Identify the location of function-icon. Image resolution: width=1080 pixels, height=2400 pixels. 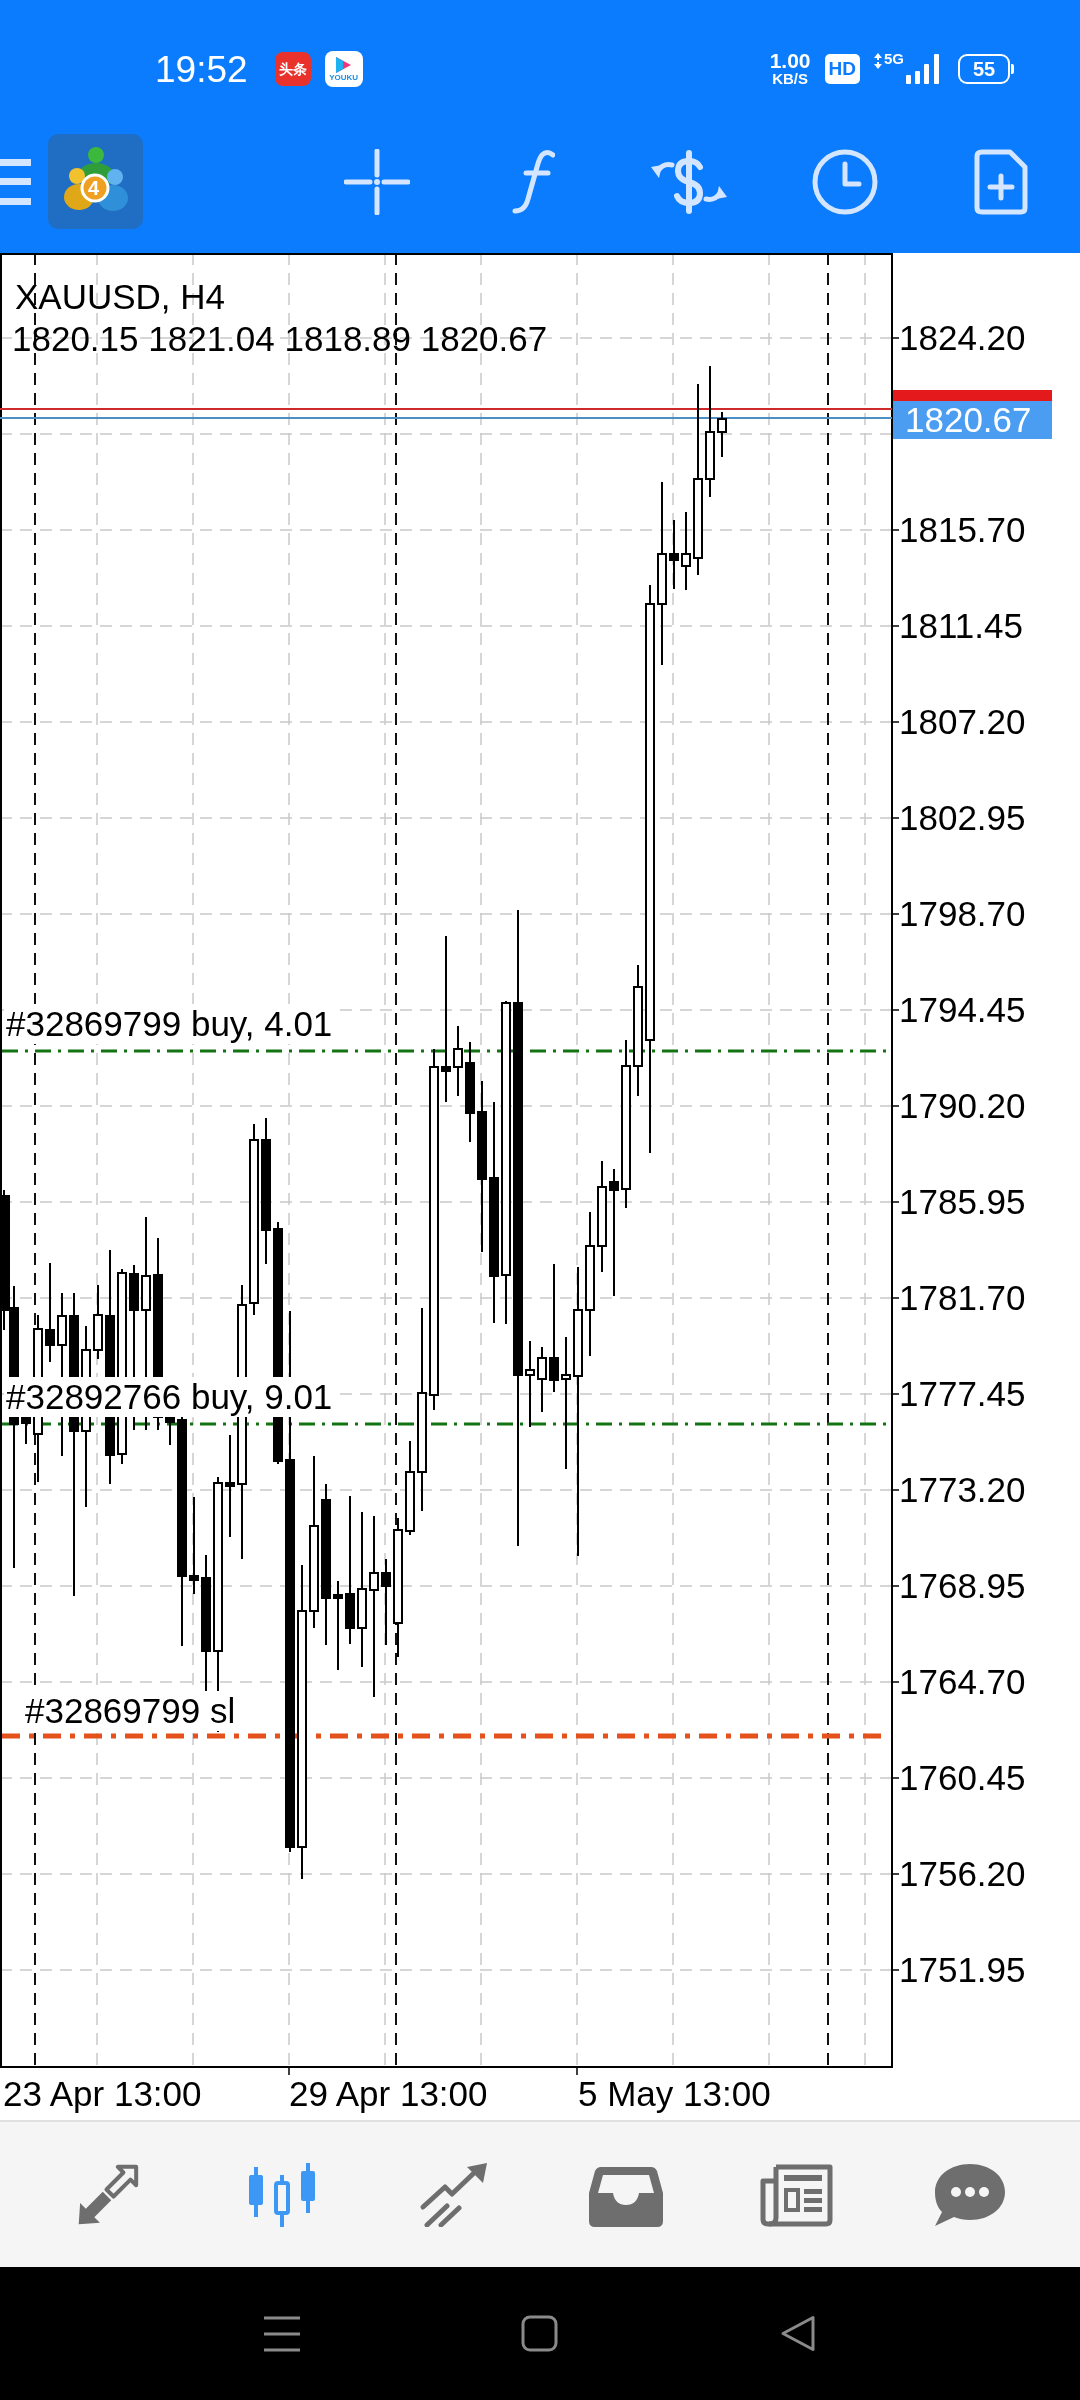
(533, 181).